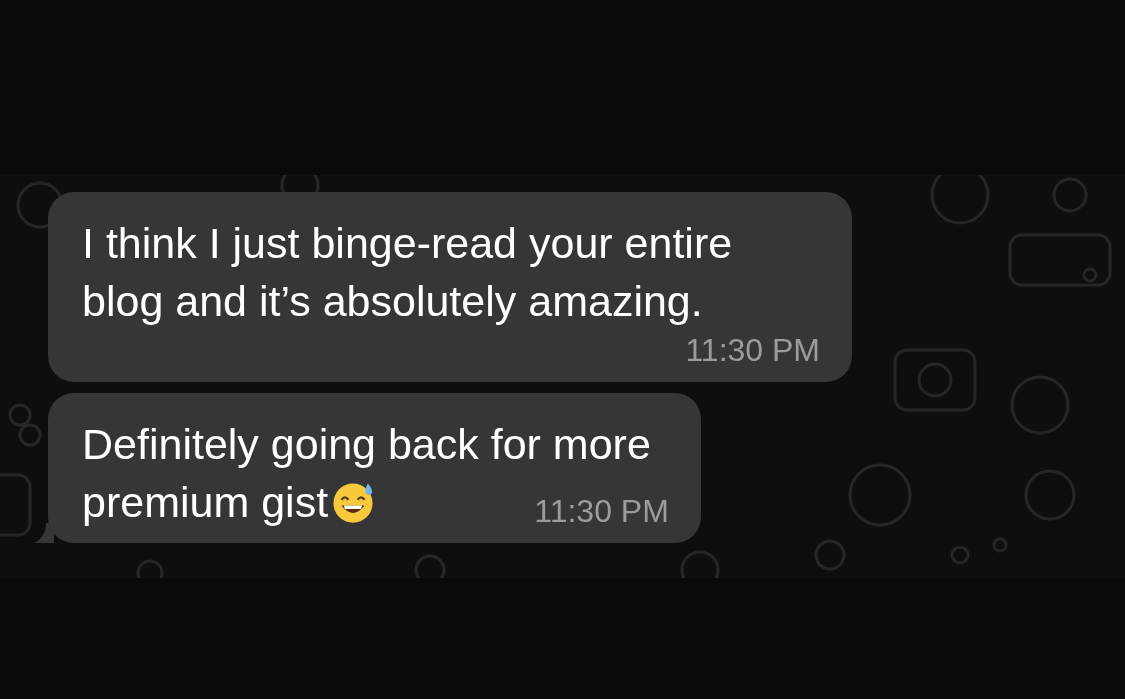 The image size is (1125, 699). I want to click on message-text: Definitely going back for more, so click(366, 444).